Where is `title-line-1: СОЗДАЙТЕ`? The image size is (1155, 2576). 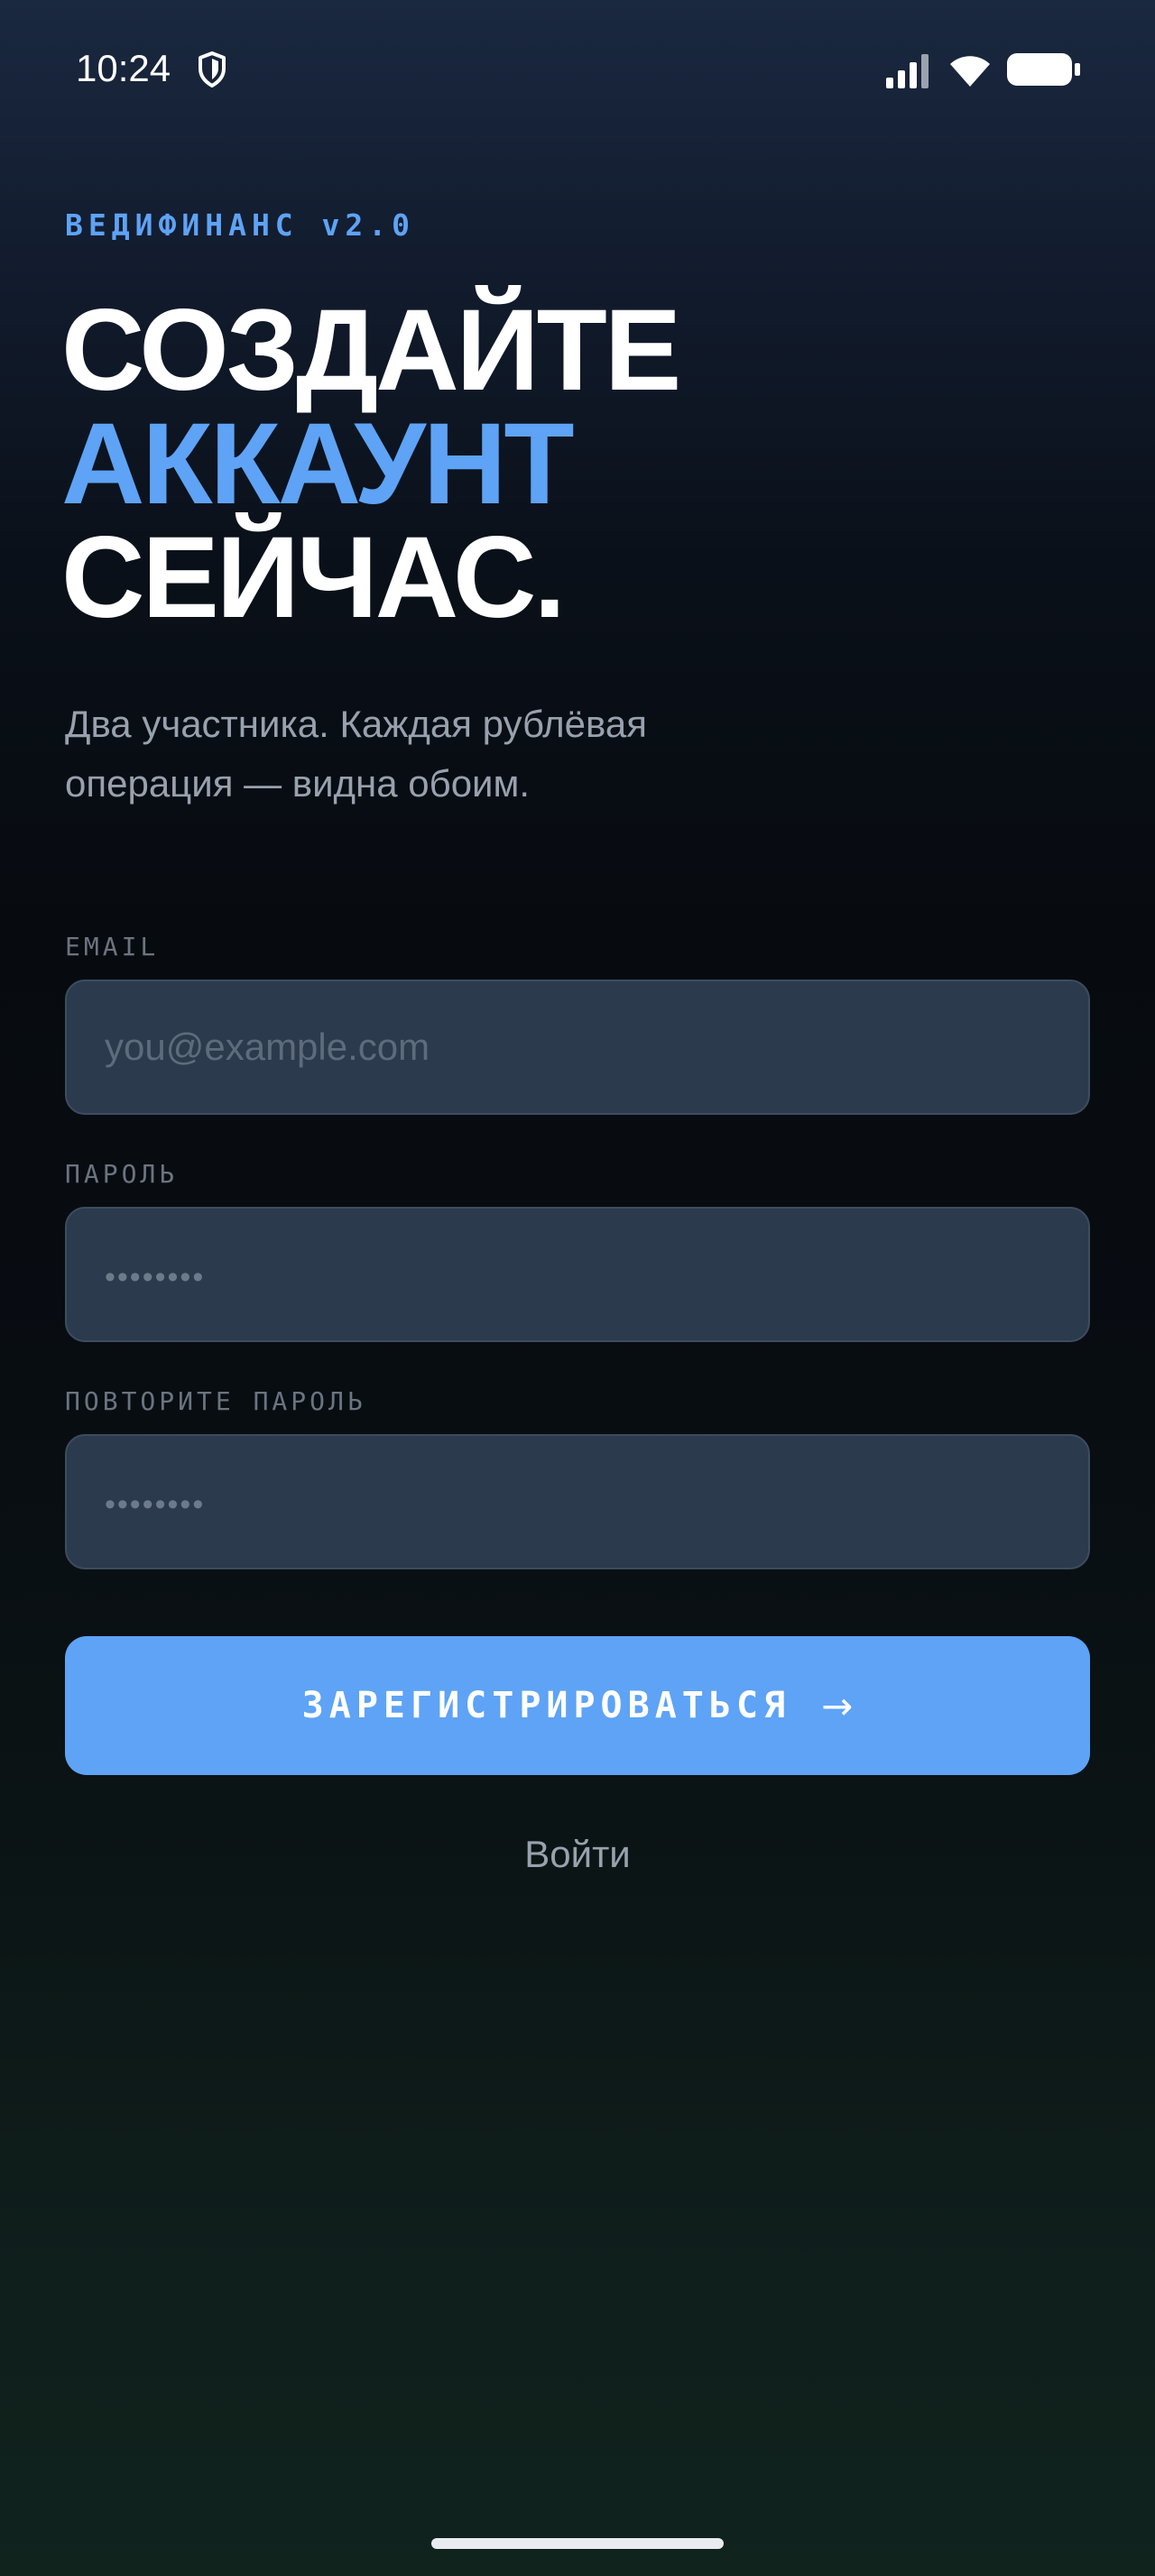
title-line-1: СОЗДАЙТЕ is located at coordinates (371, 351).